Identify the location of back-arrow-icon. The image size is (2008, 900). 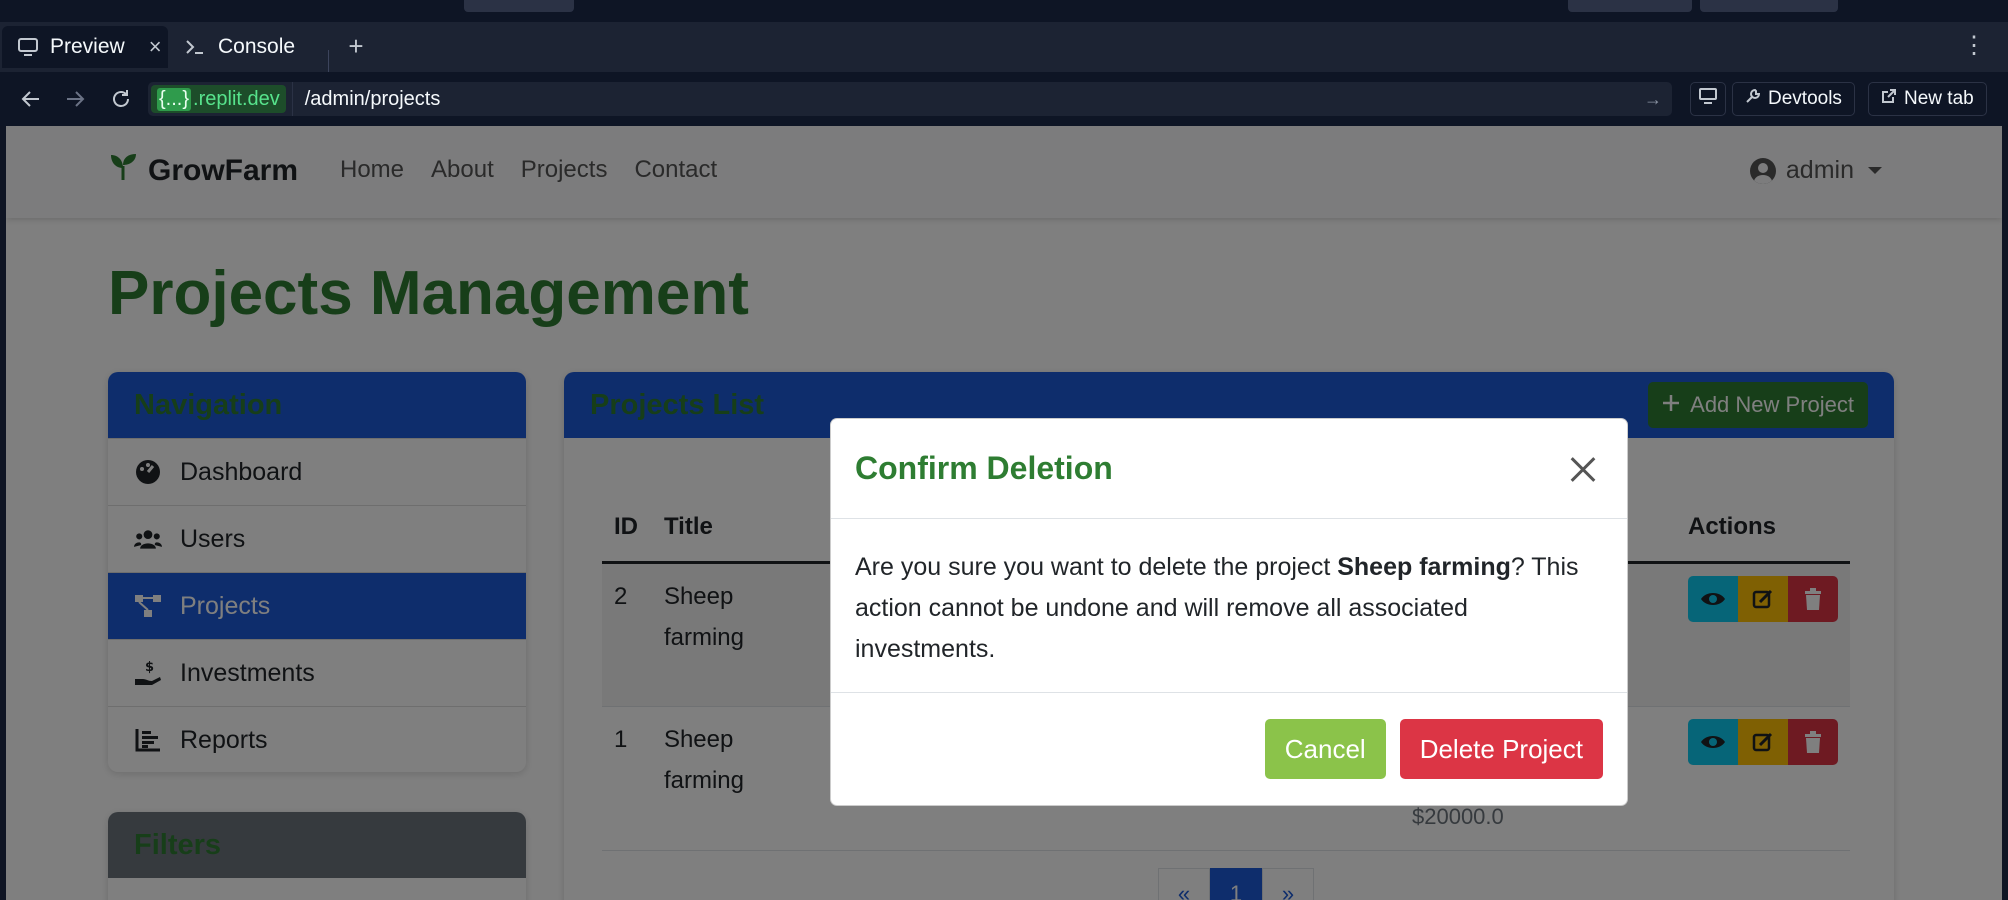
(31, 99).